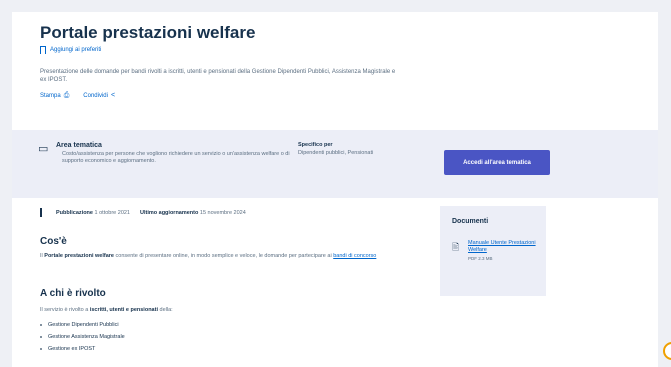 Image resolution: width=671 pixels, height=367 pixels. I want to click on document-link: Manuale Utente Prestazioni Welfare, so click(503, 247).